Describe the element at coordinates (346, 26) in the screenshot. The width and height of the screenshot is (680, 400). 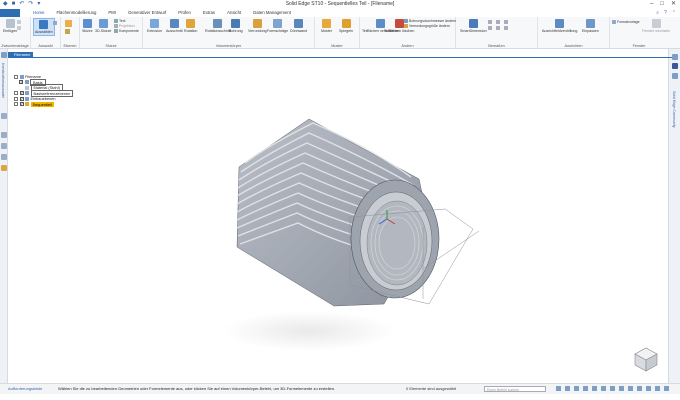
I see `mirror-button: Spiegeln` at that location.